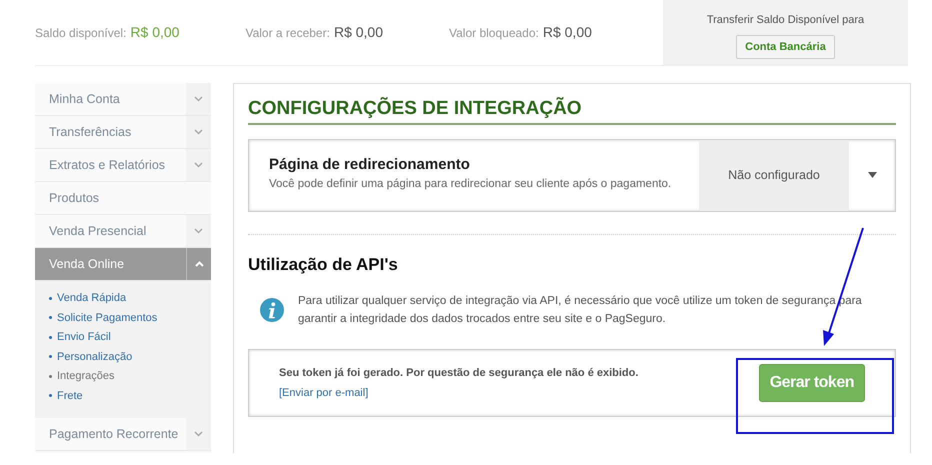 The image size is (932, 465). What do you see at coordinates (323, 392) in the screenshot?
I see `email-link: [Enviar por e-mail]` at bounding box center [323, 392].